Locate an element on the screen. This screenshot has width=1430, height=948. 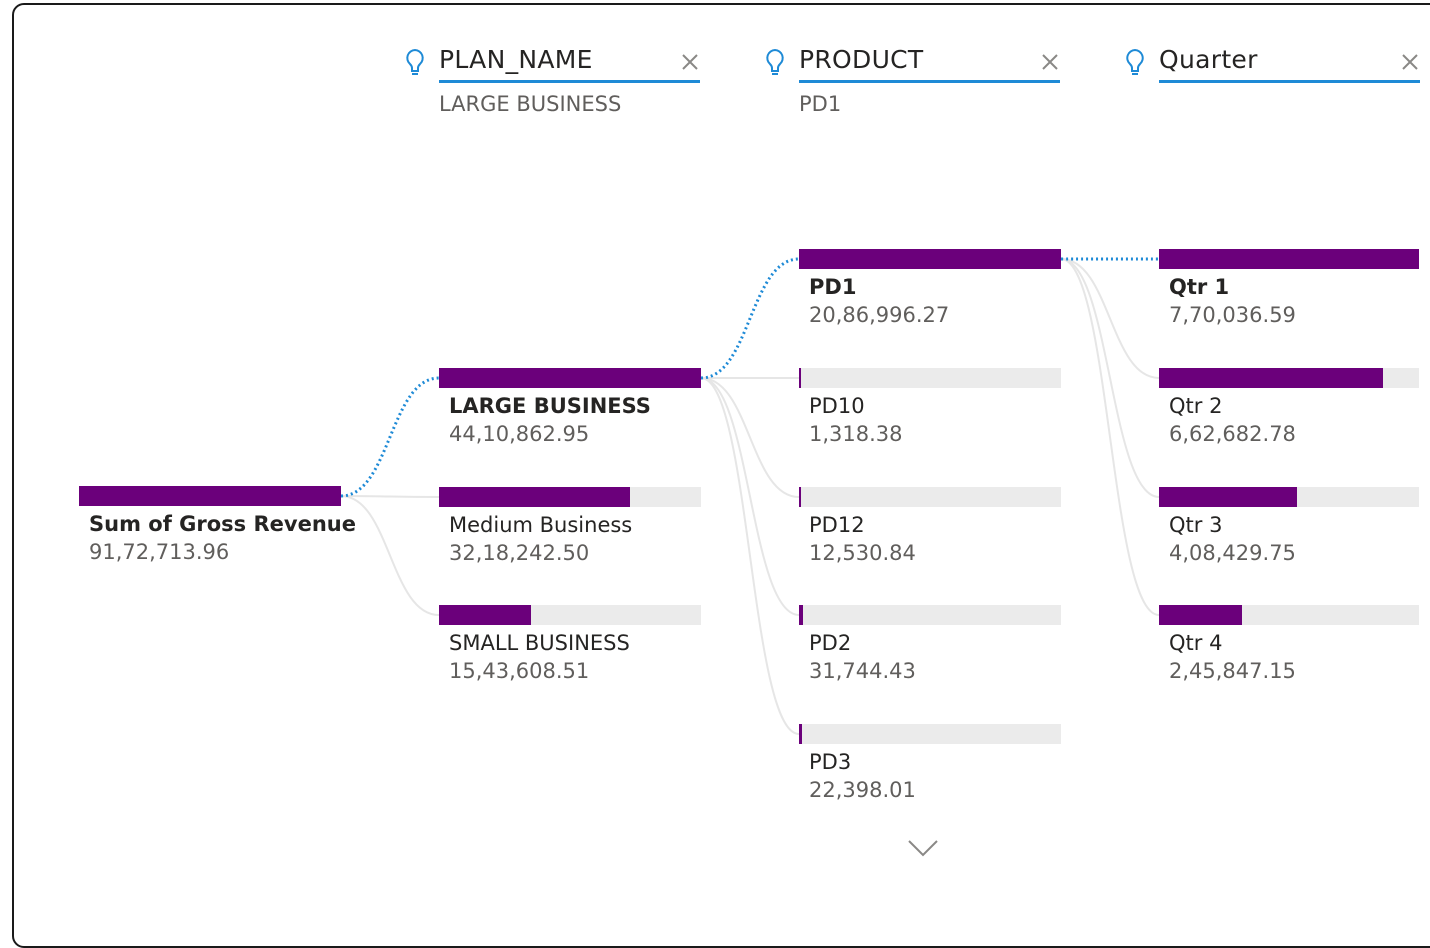
node-label: PD1 is located at coordinates (833, 287).